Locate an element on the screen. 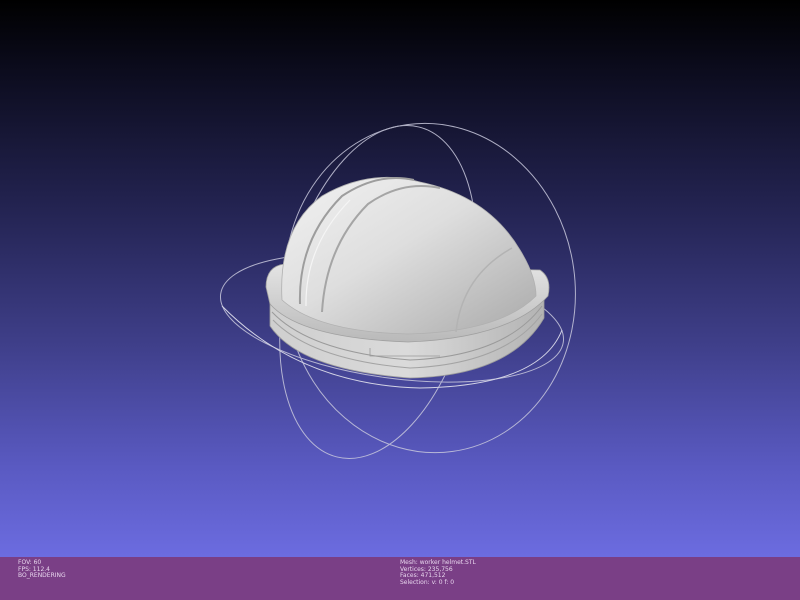 The image size is (800, 600). helmet-dome is located at coordinates (409, 255).